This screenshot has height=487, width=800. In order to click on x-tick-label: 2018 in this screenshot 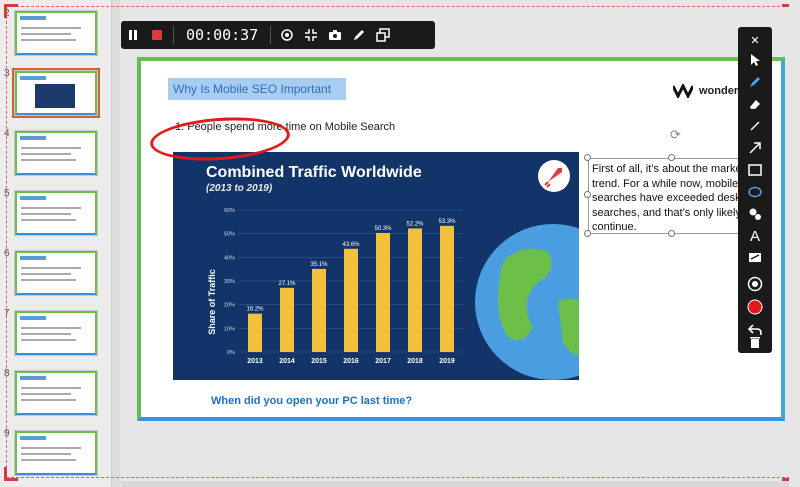, I will do `click(415, 361)`.